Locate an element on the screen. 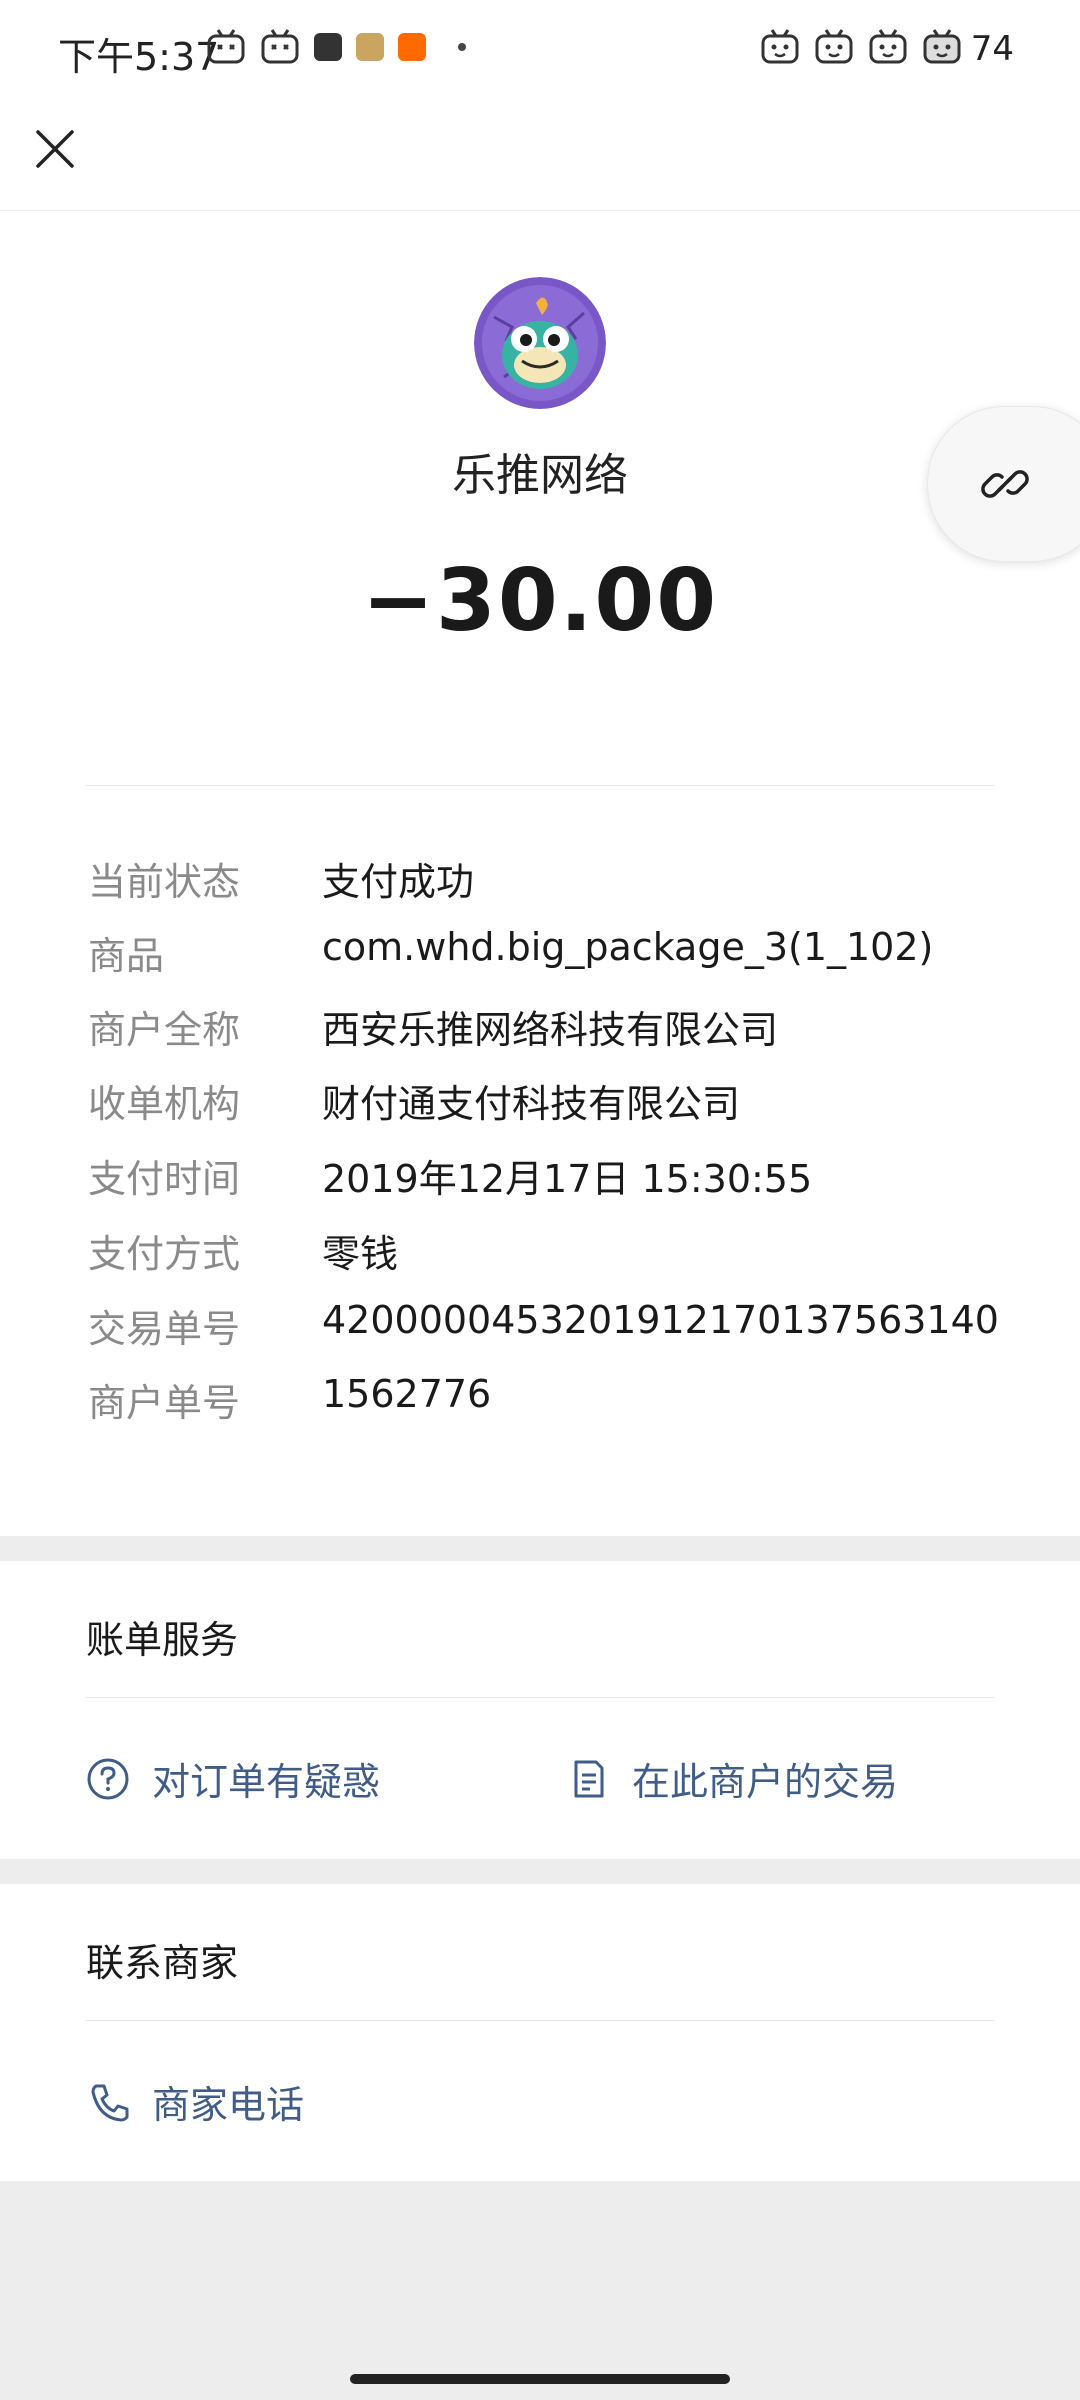 Image resolution: width=1080 pixels, height=2400 pixels. merchant-avatar is located at coordinates (540, 343).